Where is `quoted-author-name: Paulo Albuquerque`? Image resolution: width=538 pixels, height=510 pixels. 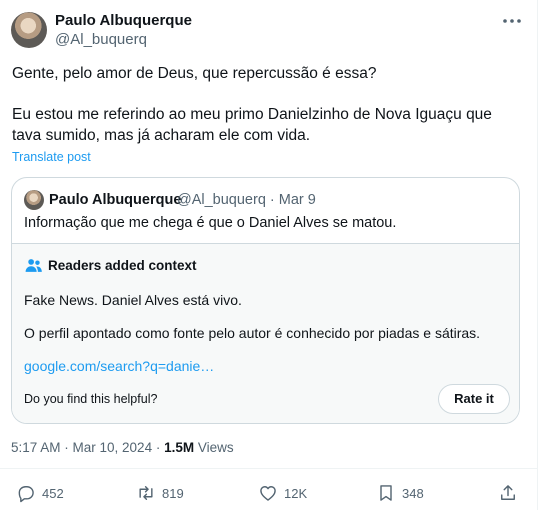 quoted-author-name: Paulo Albuquerque is located at coordinates (115, 200).